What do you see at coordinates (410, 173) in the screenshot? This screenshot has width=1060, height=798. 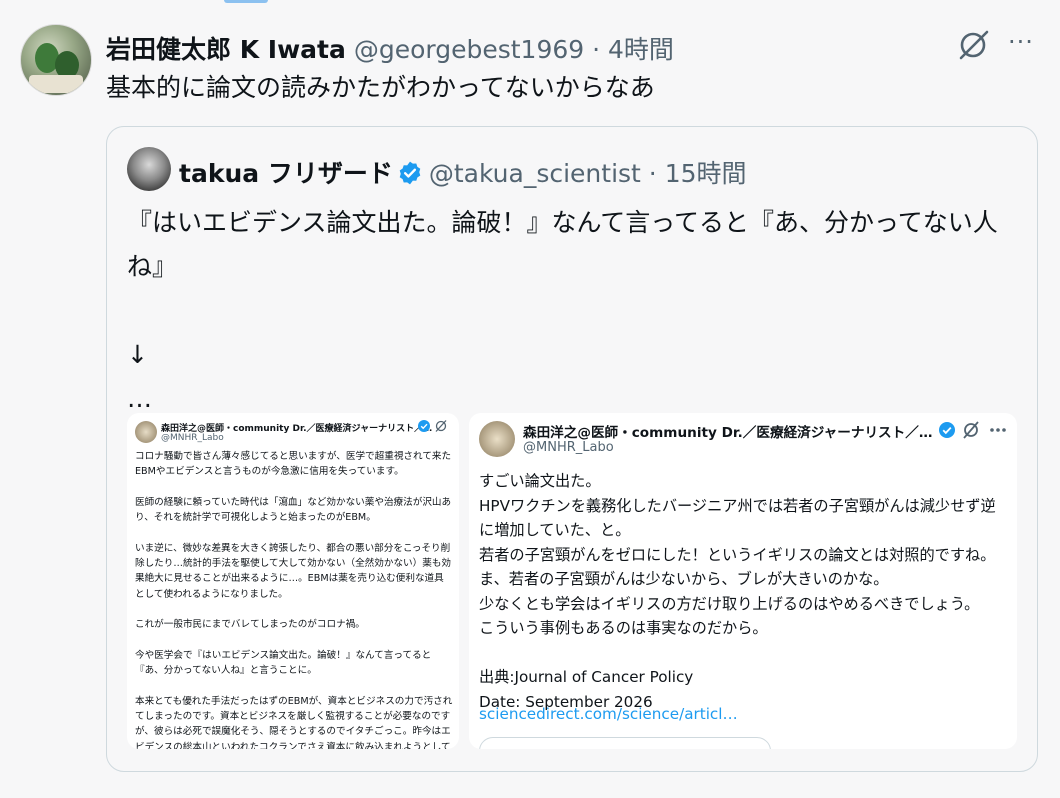 I see `verified-badge-icon` at bounding box center [410, 173].